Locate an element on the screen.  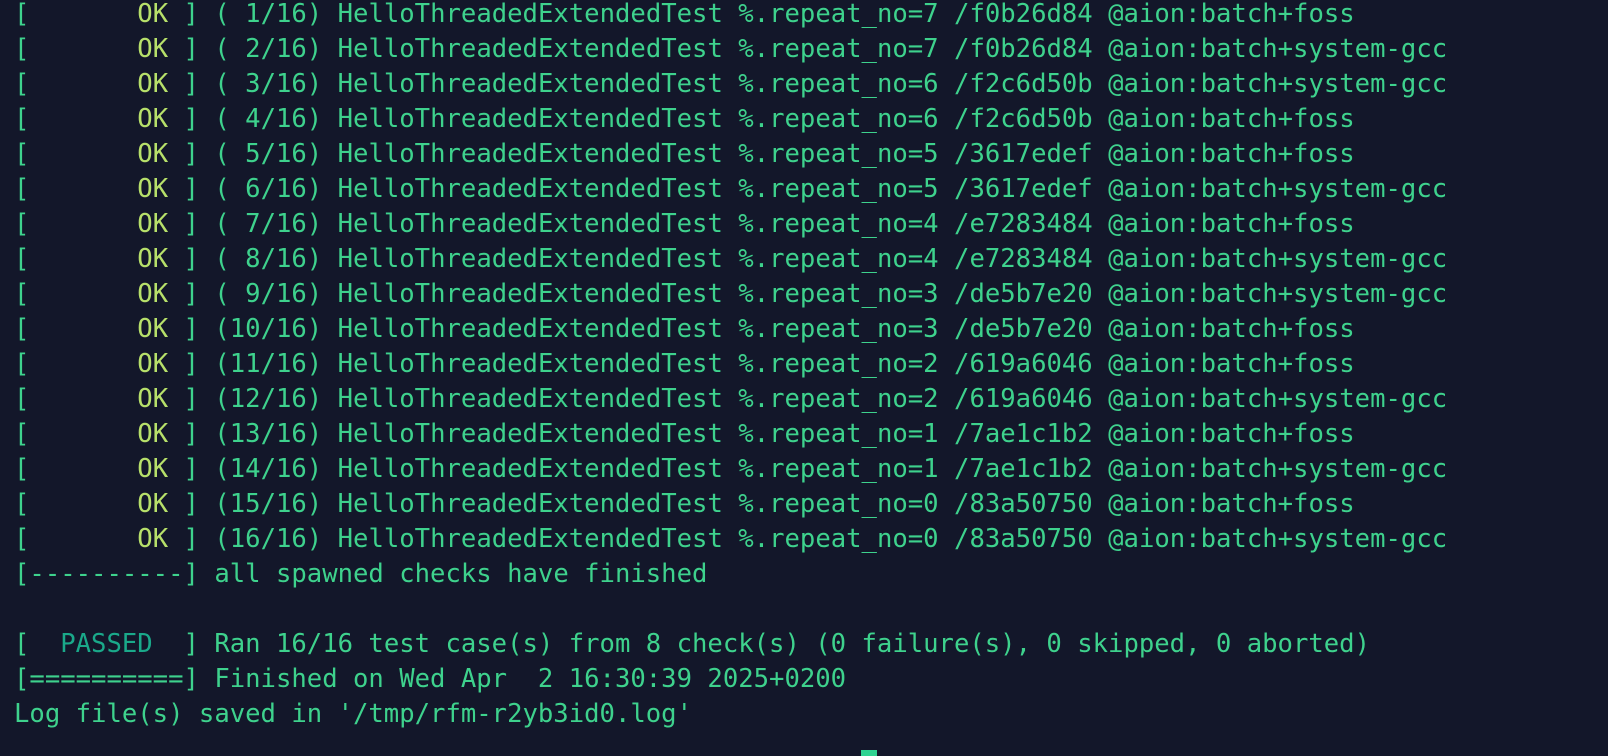
test-index: (12/16) is located at coordinates (268, 399).